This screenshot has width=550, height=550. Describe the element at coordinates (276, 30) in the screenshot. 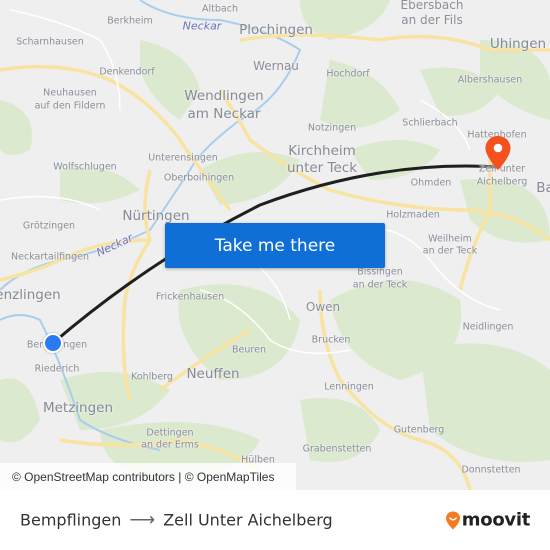

I see `map-label-plochingen: Plochingen` at that location.